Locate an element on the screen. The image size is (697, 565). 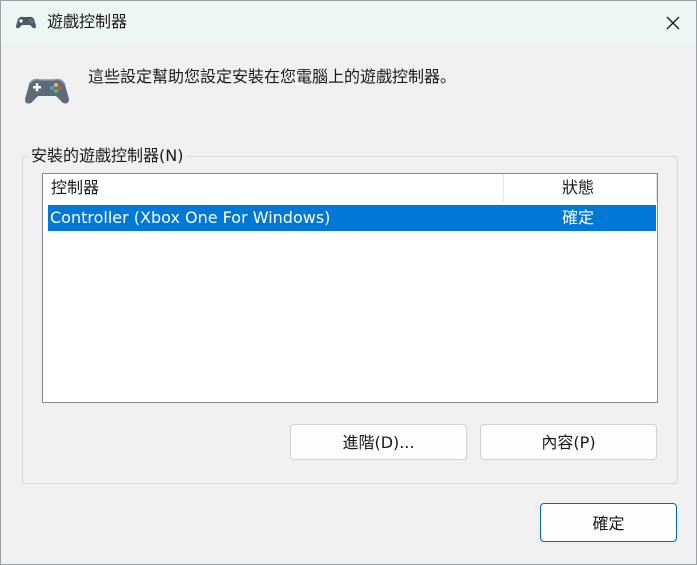
column-header-status: 狀態 is located at coordinates (580, 188).